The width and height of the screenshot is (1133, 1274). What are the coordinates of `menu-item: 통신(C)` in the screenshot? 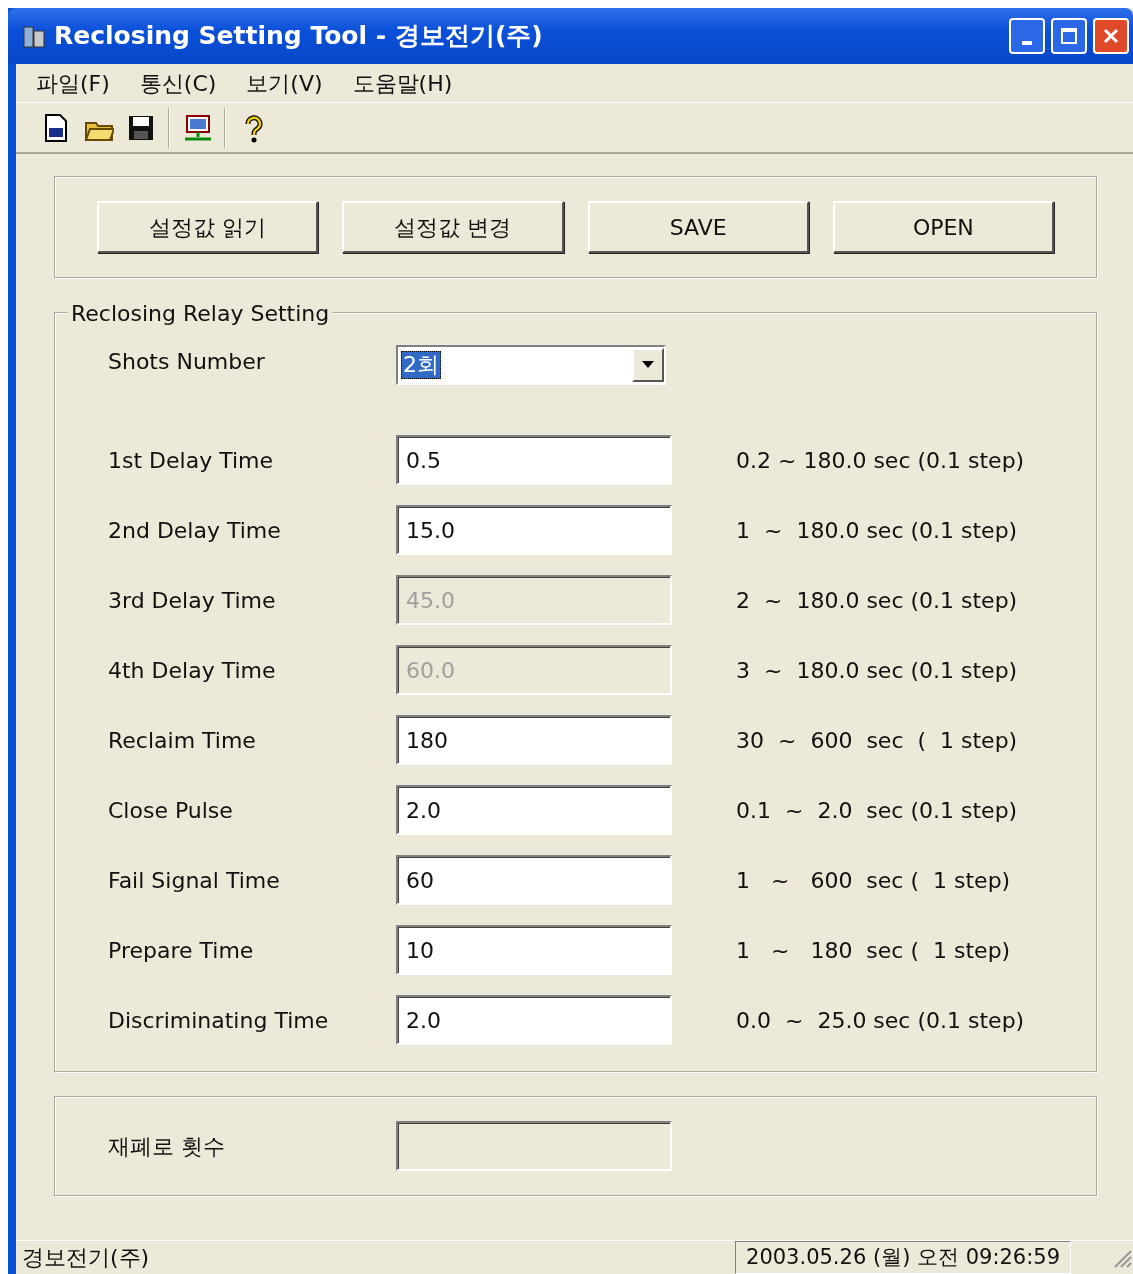 It's located at (178, 83).